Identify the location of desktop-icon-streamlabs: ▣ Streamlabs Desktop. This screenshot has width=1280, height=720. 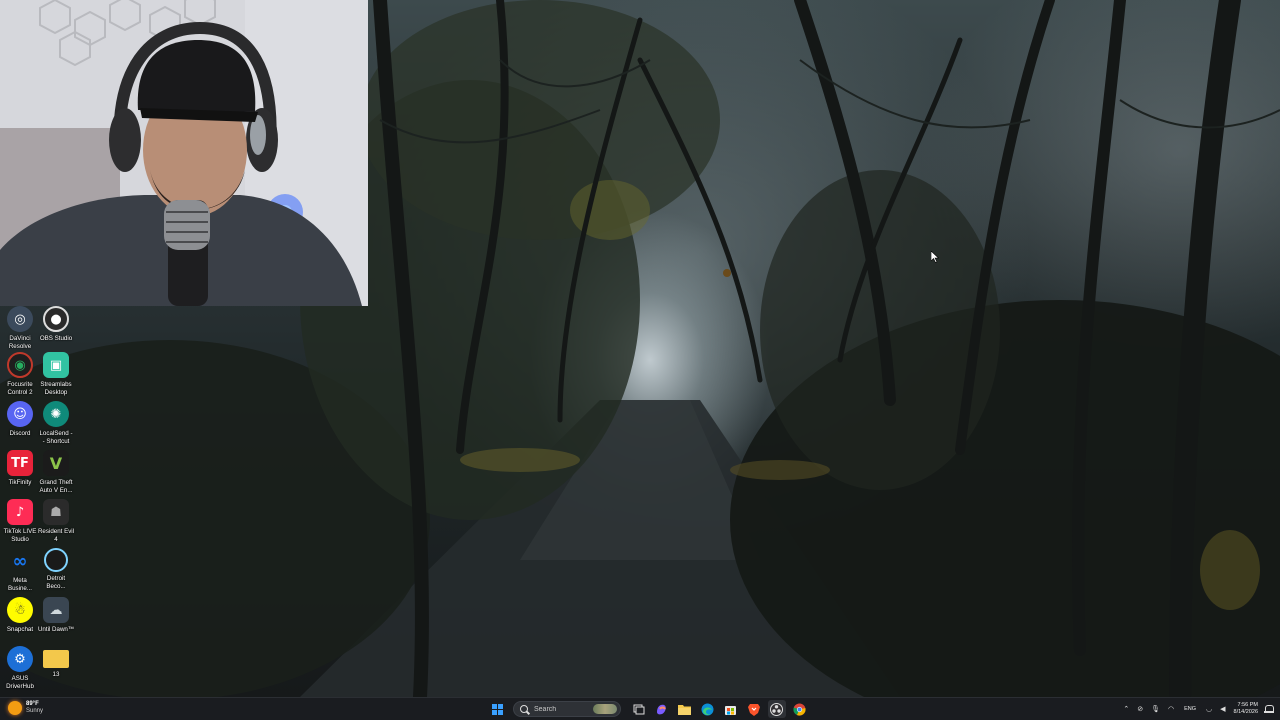
(56, 374).